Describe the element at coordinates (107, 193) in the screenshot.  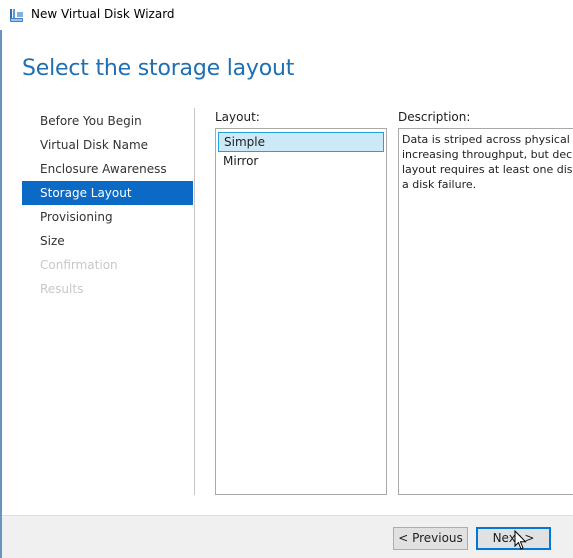
I see `nav-item-storage-layout: Storage Layout` at that location.